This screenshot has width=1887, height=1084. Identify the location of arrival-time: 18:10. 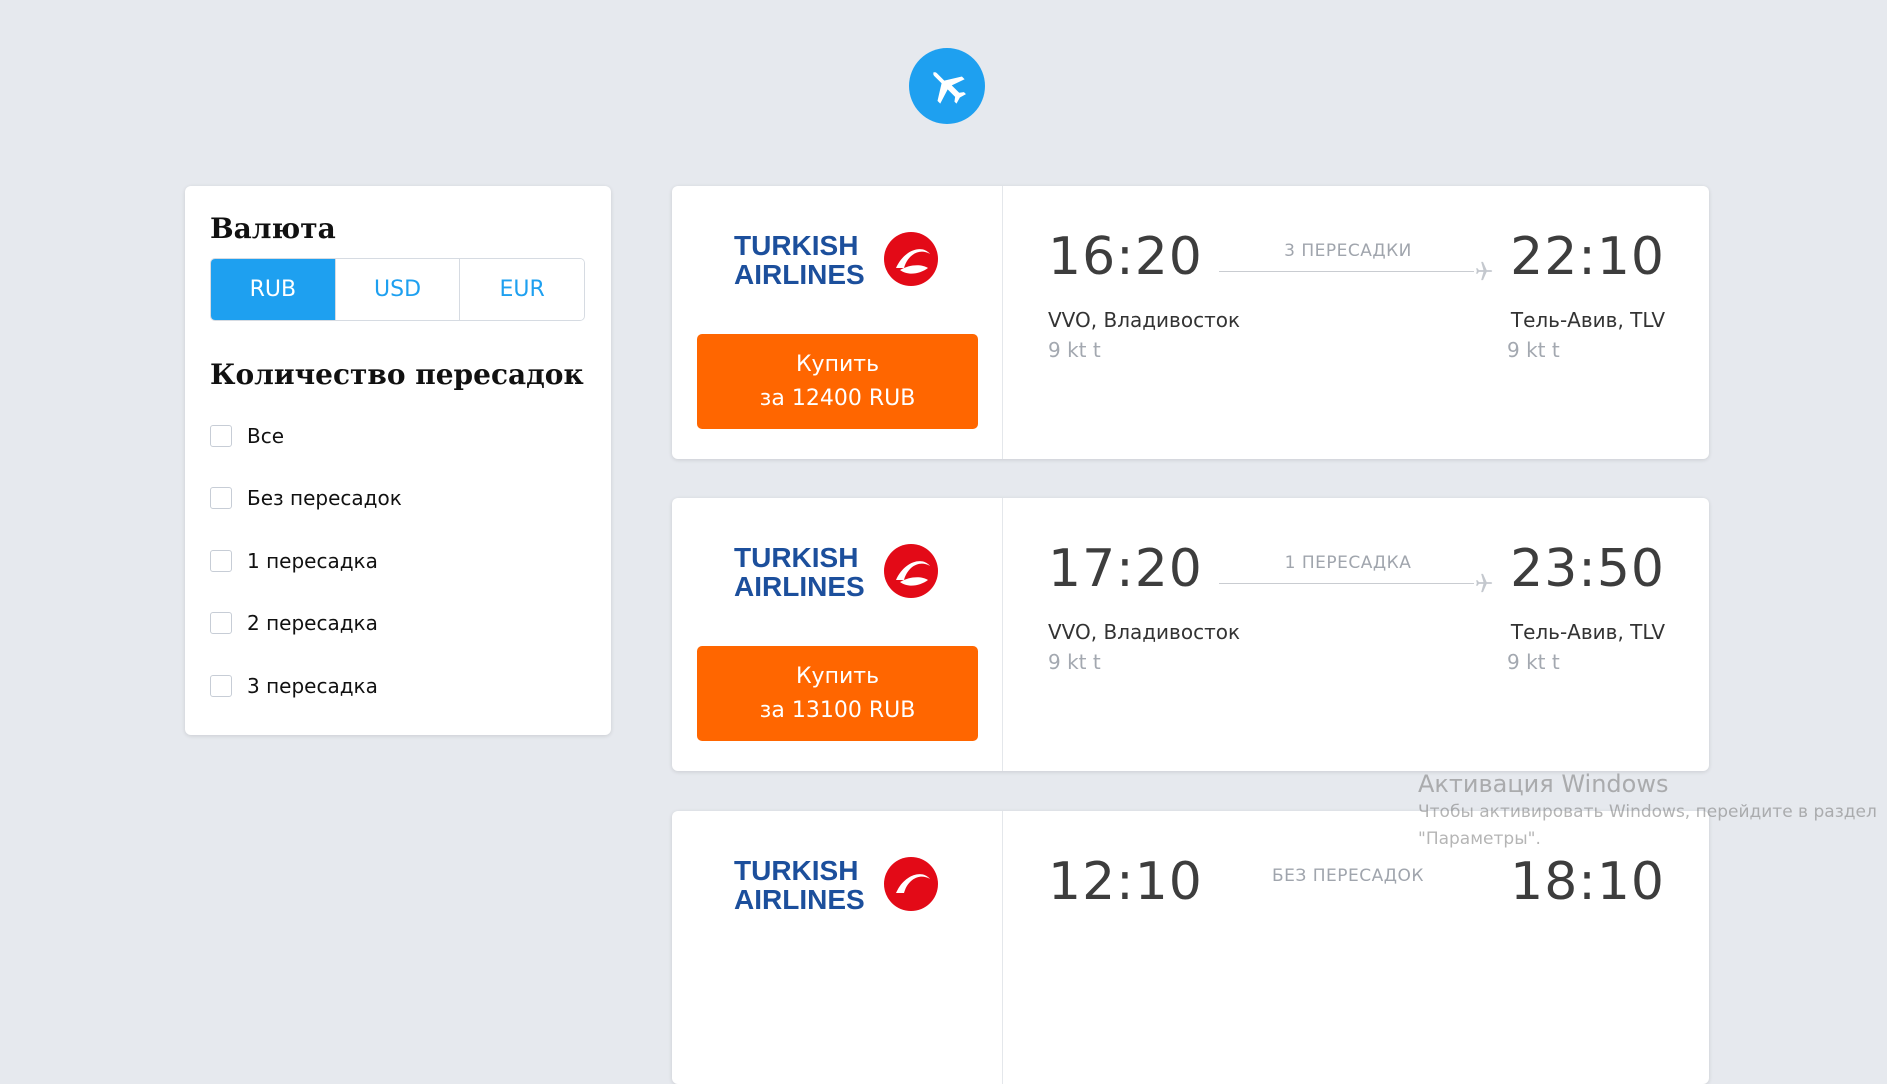
(1587, 882).